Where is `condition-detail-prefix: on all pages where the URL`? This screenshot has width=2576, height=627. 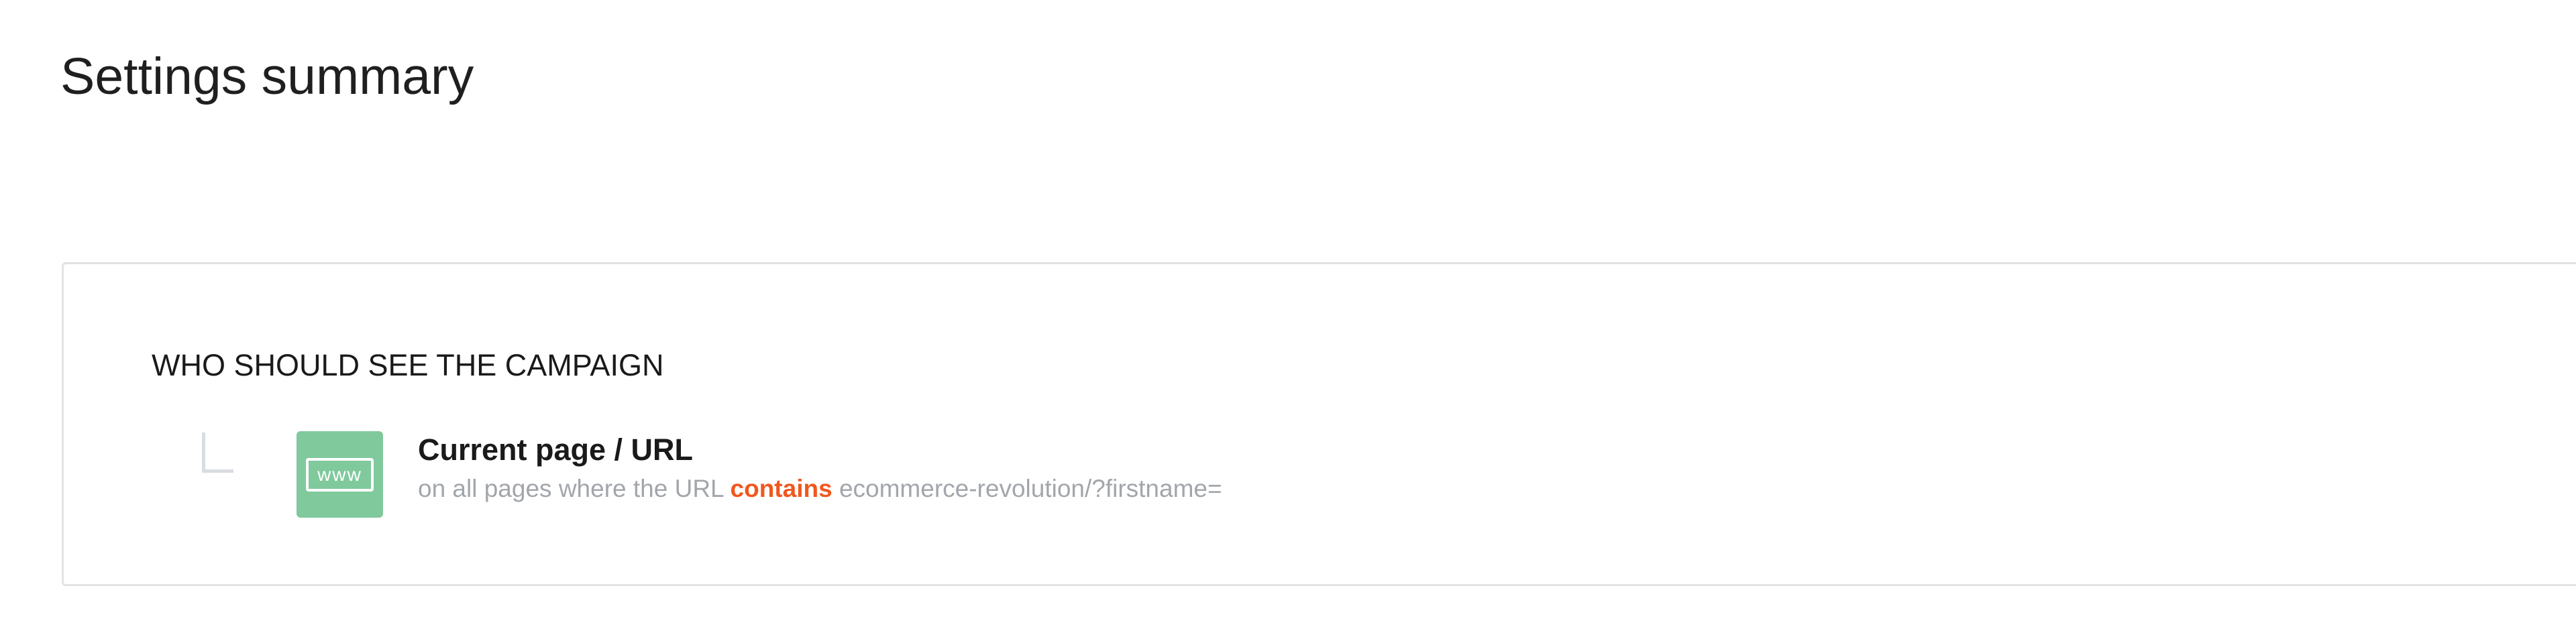
condition-detail-prefix: on all pages where the URL is located at coordinates (571, 488).